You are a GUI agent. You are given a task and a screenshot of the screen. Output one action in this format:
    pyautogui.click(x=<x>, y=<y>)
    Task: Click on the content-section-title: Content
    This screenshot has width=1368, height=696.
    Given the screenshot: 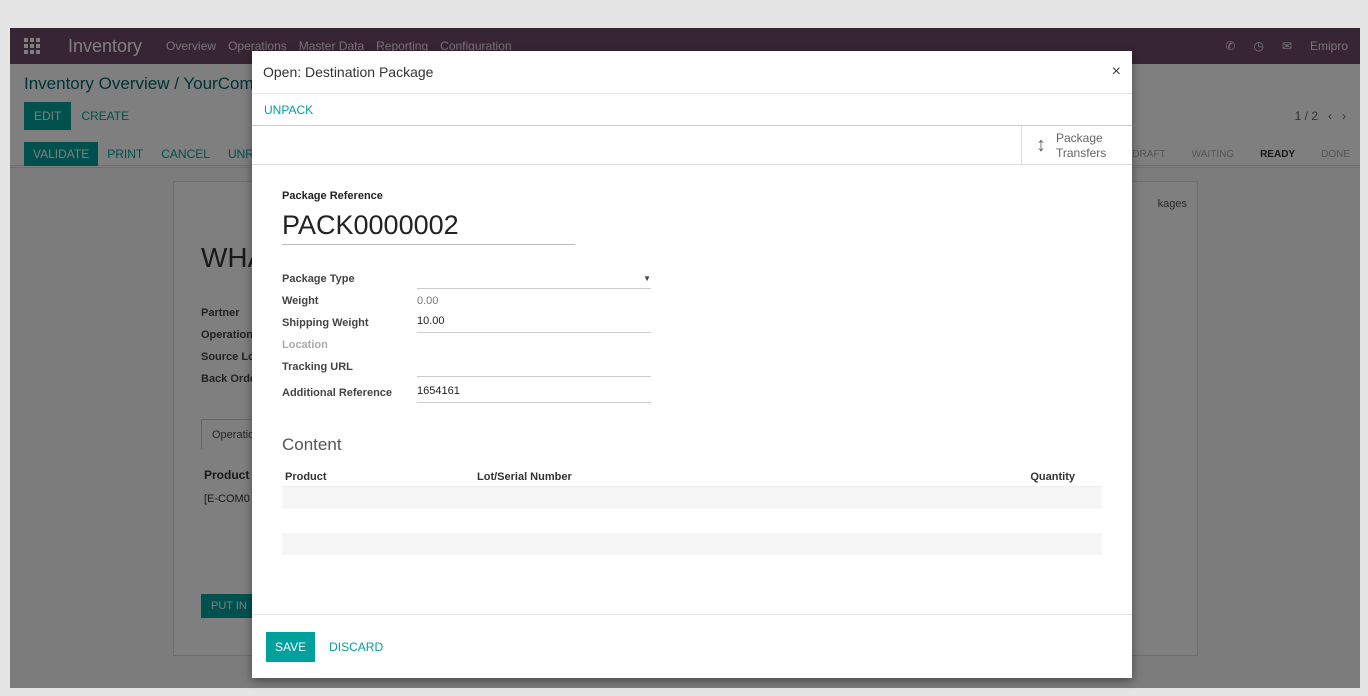 What is the action you would take?
    pyautogui.click(x=312, y=444)
    